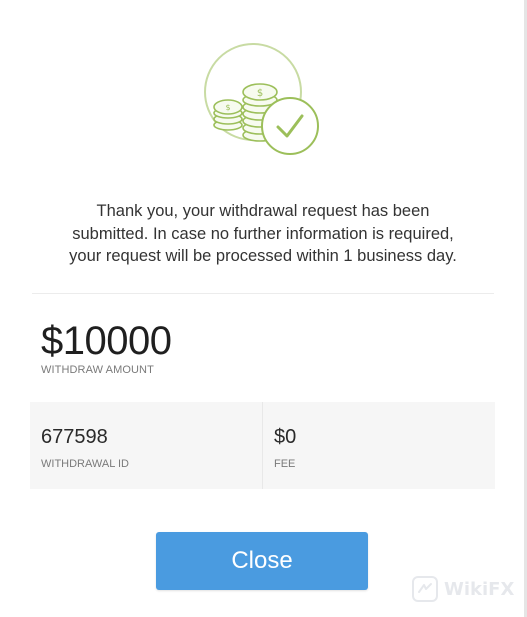 Image resolution: width=527 pixels, height=617 pixels. I want to click on withdrawal-id-cell: 677598 WITHDRAWAL ID, so click(146, 445).